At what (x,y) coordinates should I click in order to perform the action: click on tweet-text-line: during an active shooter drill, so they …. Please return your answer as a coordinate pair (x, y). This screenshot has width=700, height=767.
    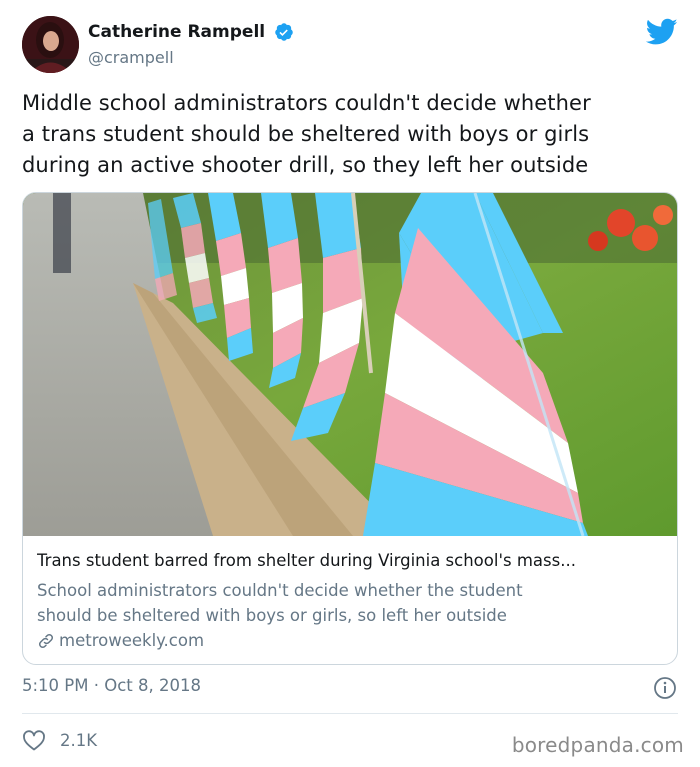
    Looking at the image, I should click on (305, 165).